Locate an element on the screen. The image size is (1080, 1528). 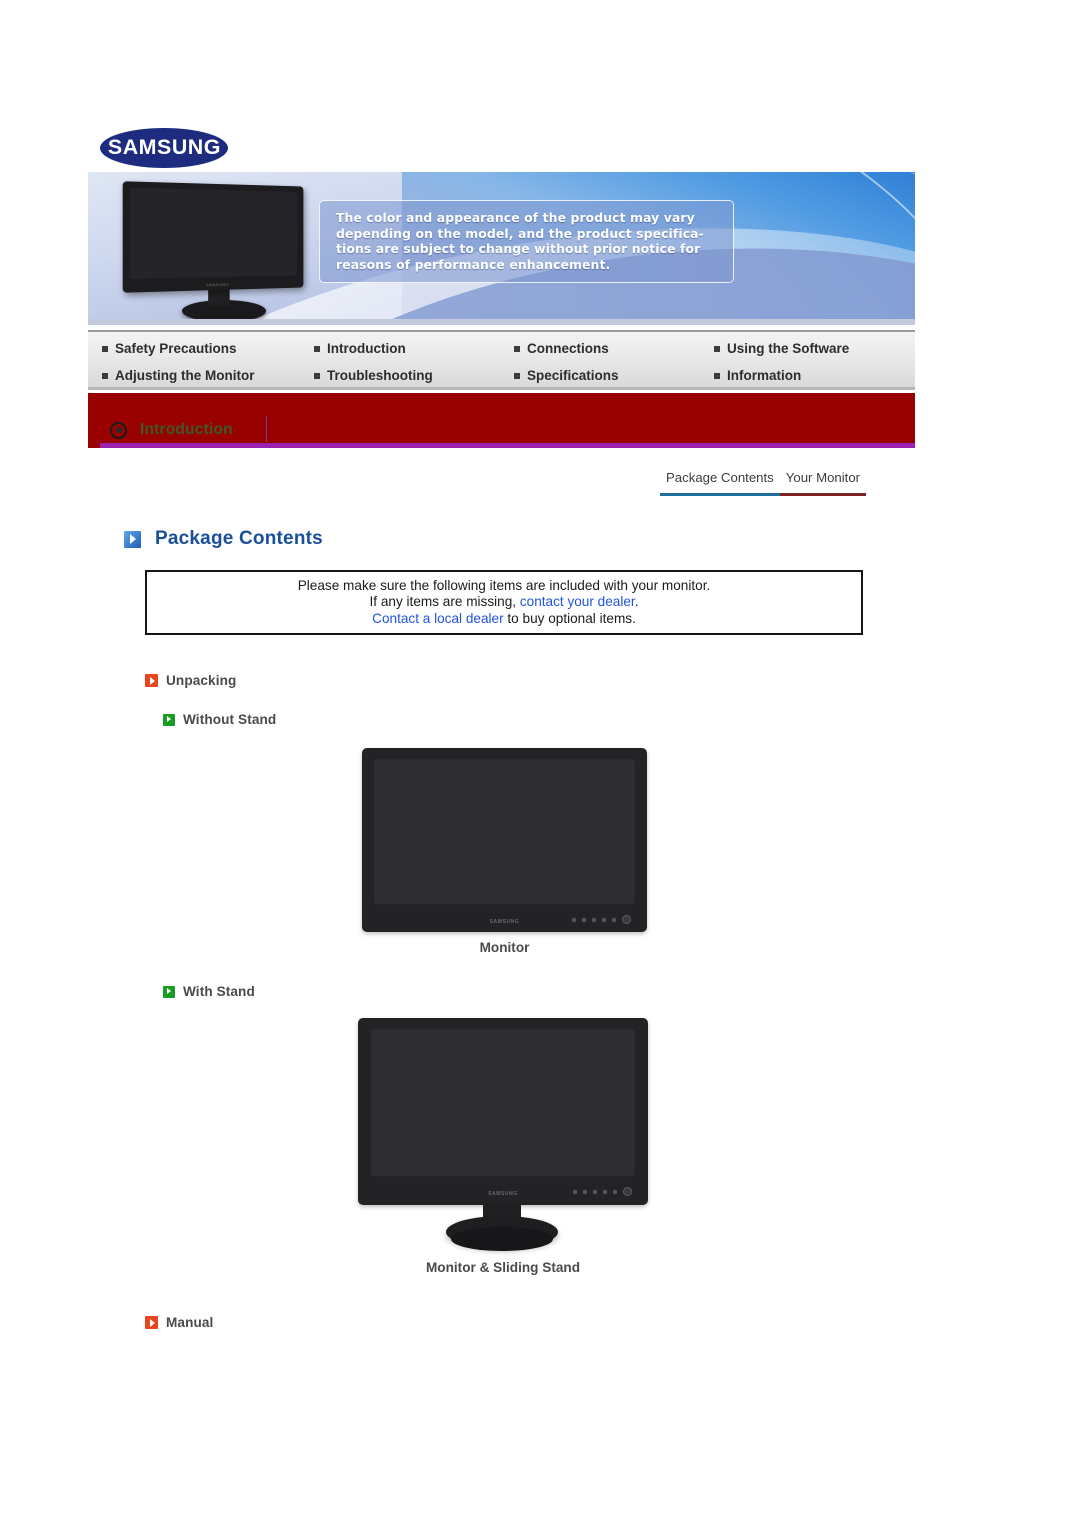
nav-label: Safety Precautions is located at coordinates (176, 348).